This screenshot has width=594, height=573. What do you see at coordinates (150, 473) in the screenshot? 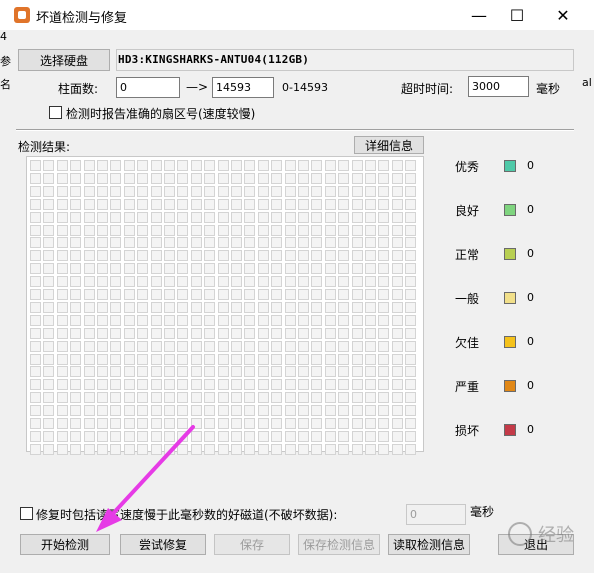
I see `arrow-shaft` at bounding box center [150, 473].